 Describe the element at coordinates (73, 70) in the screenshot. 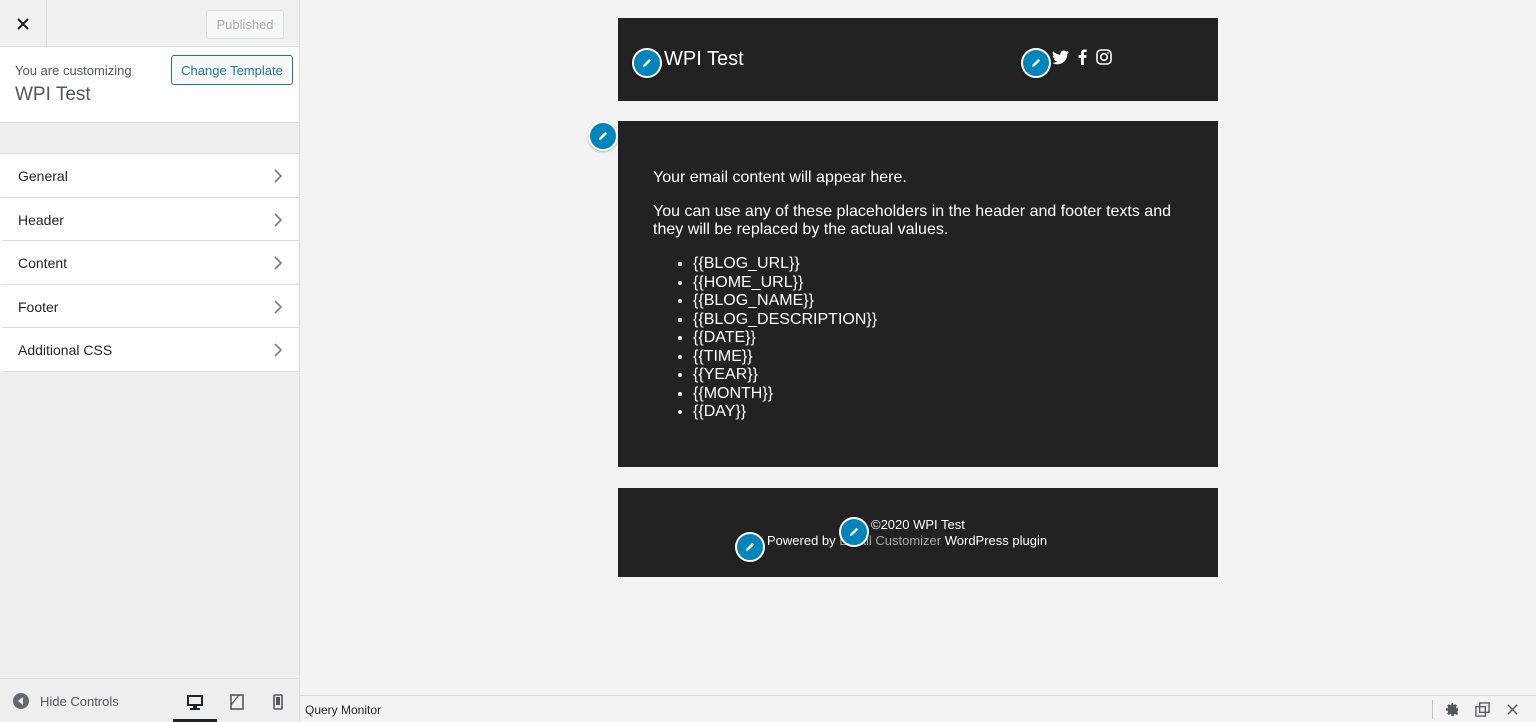

I see `customizing-label: You are customizing` at that location.